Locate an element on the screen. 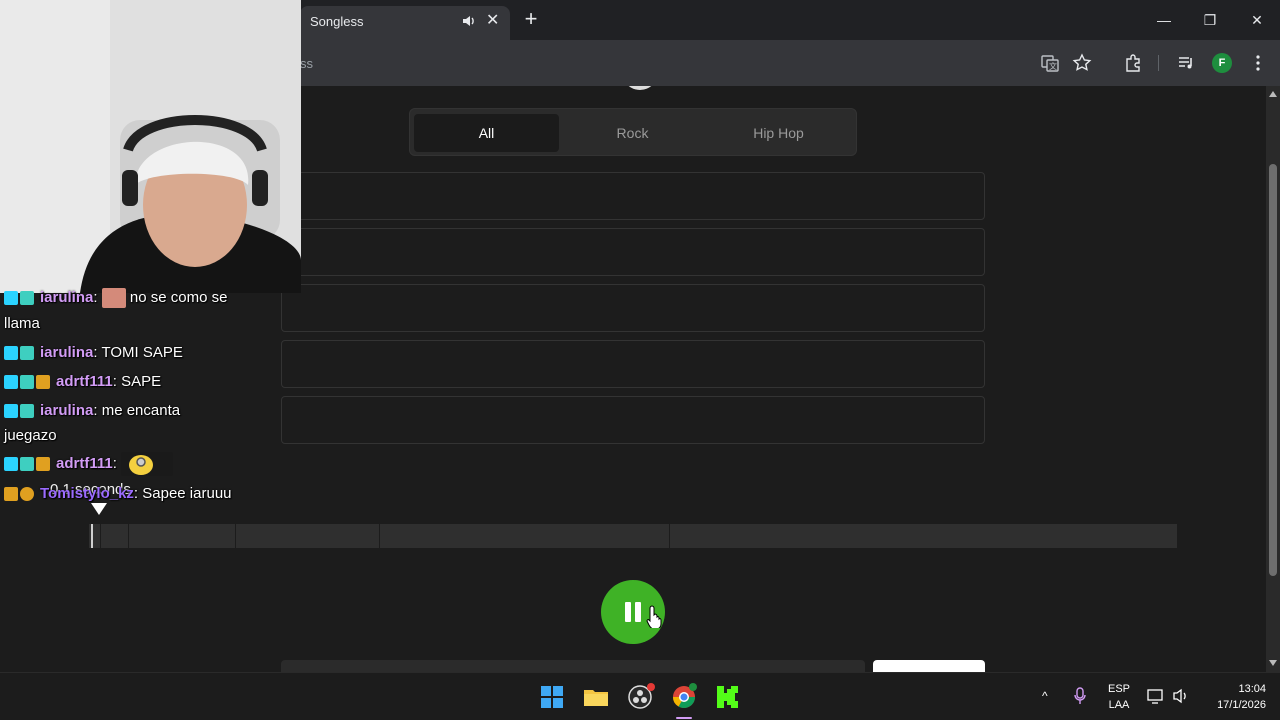 This screenshot has width=1280, height=720. kick-icon is located at coordinates (728, 697).